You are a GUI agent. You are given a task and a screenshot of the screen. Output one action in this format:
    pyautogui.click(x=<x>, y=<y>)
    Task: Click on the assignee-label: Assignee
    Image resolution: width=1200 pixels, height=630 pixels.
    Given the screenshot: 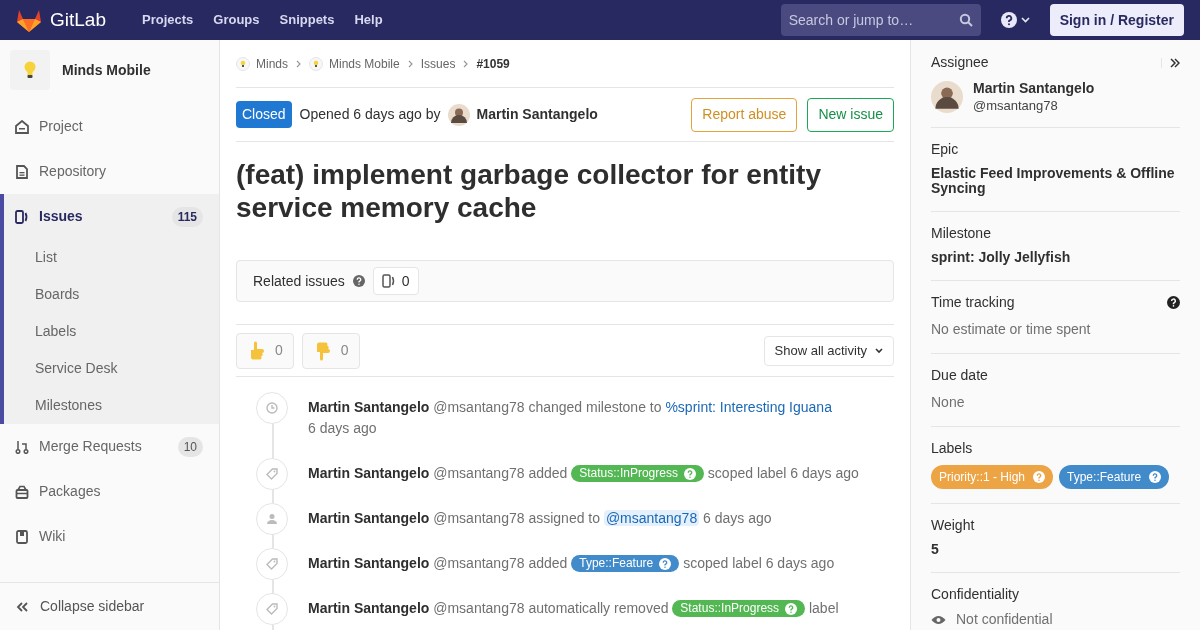 What is the action you would take?
    pyautogui.click(x=960, y=62)
    